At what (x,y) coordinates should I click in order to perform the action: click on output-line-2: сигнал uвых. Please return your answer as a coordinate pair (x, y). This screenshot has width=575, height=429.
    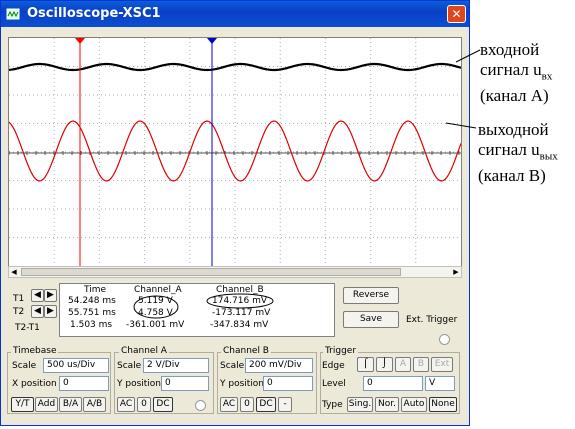
    Looking at the image, I should click on (518, 153).